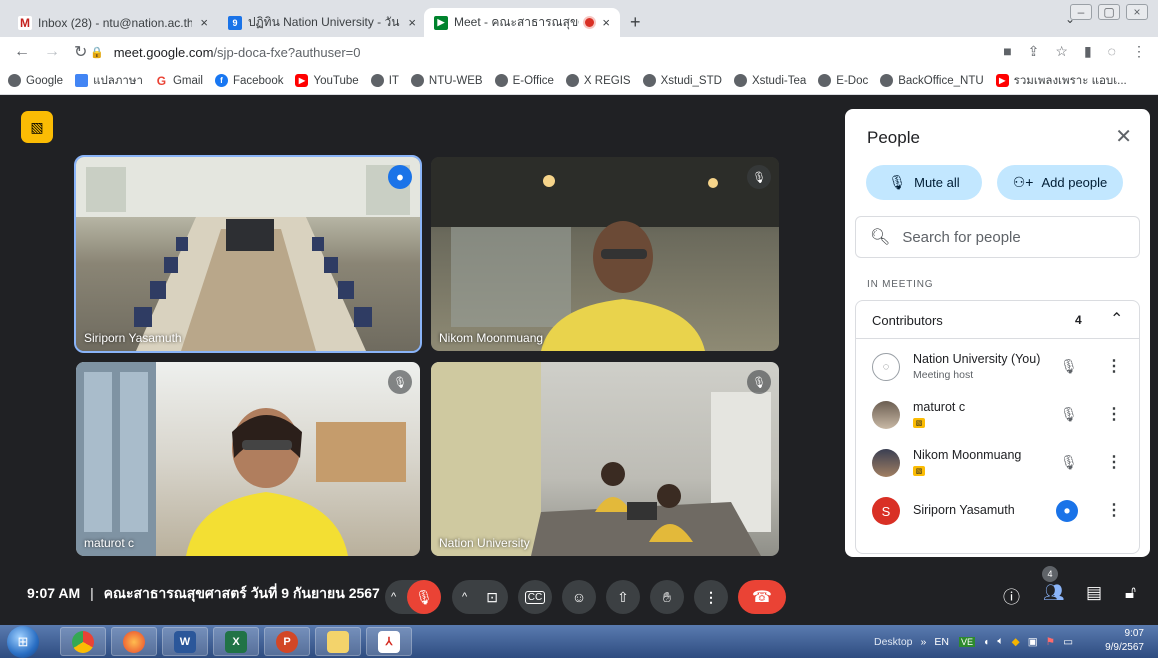  What do you see at coordinates (80, 52) in the screenshot?
I see `reload-icon: ↻` at bounding box center [80, 52].